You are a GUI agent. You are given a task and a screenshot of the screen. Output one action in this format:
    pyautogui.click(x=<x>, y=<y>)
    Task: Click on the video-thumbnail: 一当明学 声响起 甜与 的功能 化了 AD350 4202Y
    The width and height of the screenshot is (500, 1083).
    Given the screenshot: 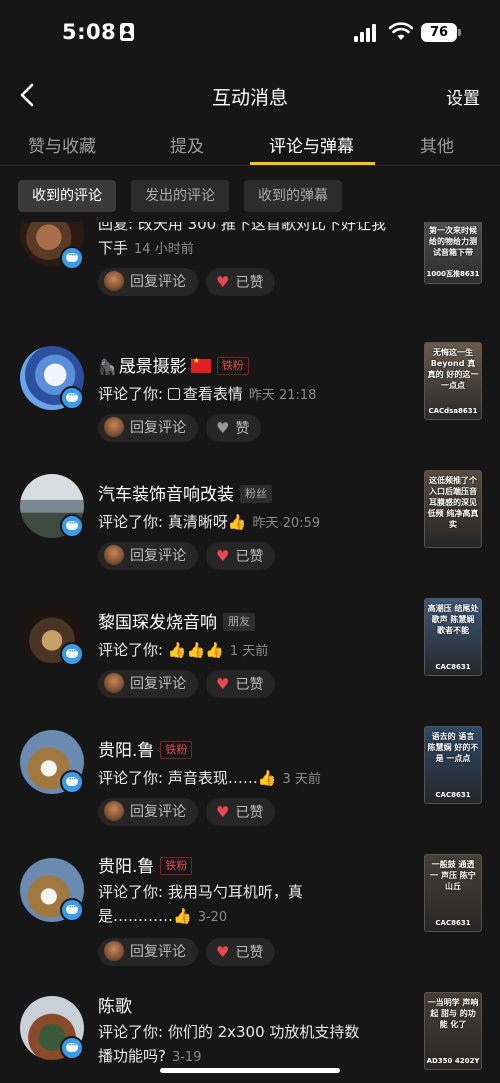 What is the action you would take?
    pyautogui.click(x=453, y=1031)
    